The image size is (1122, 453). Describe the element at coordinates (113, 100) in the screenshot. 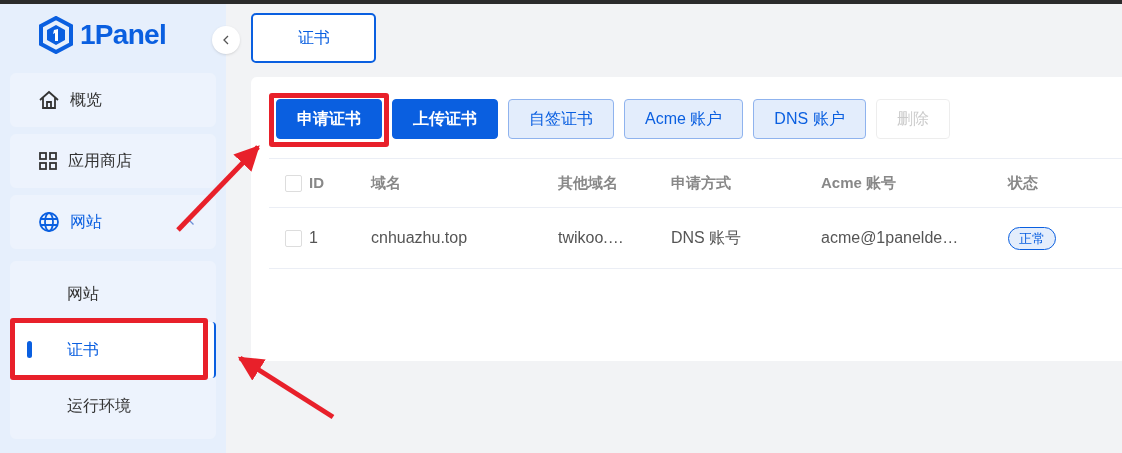

I see `menu-item: 概览` at that location.